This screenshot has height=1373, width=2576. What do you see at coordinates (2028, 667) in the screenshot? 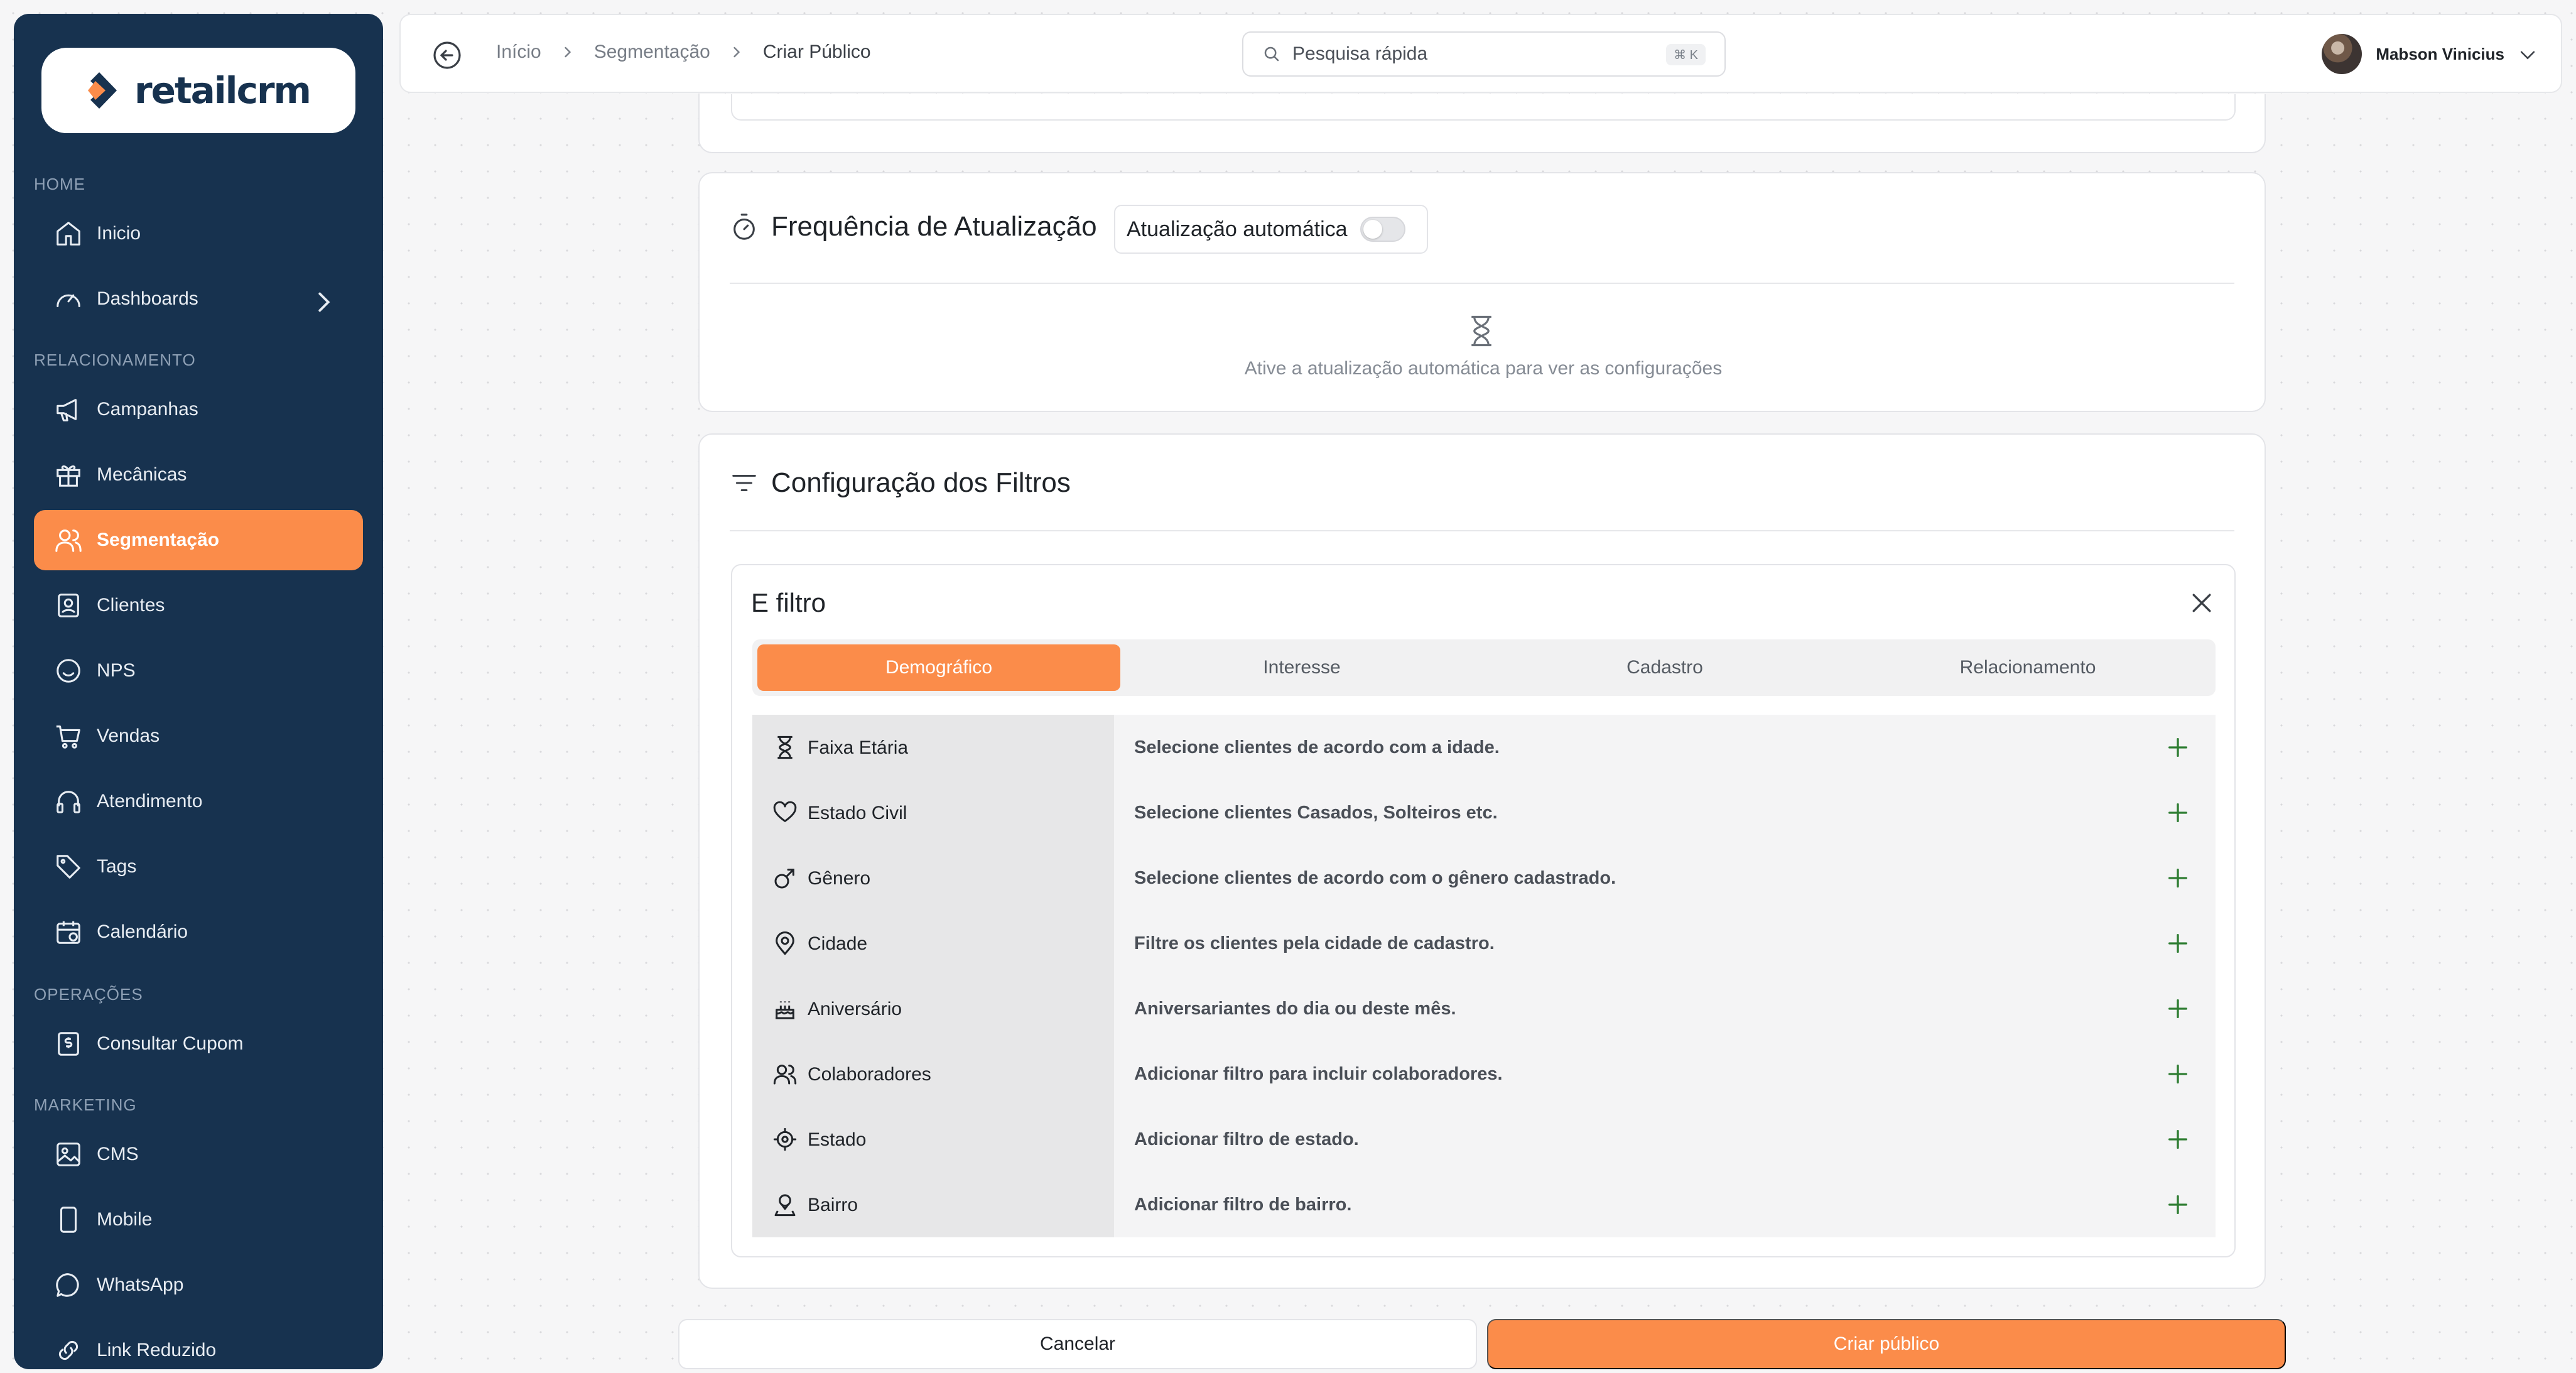
I see `tab-relacionamento: Relacionamento` at bounding box center [2028, 667].